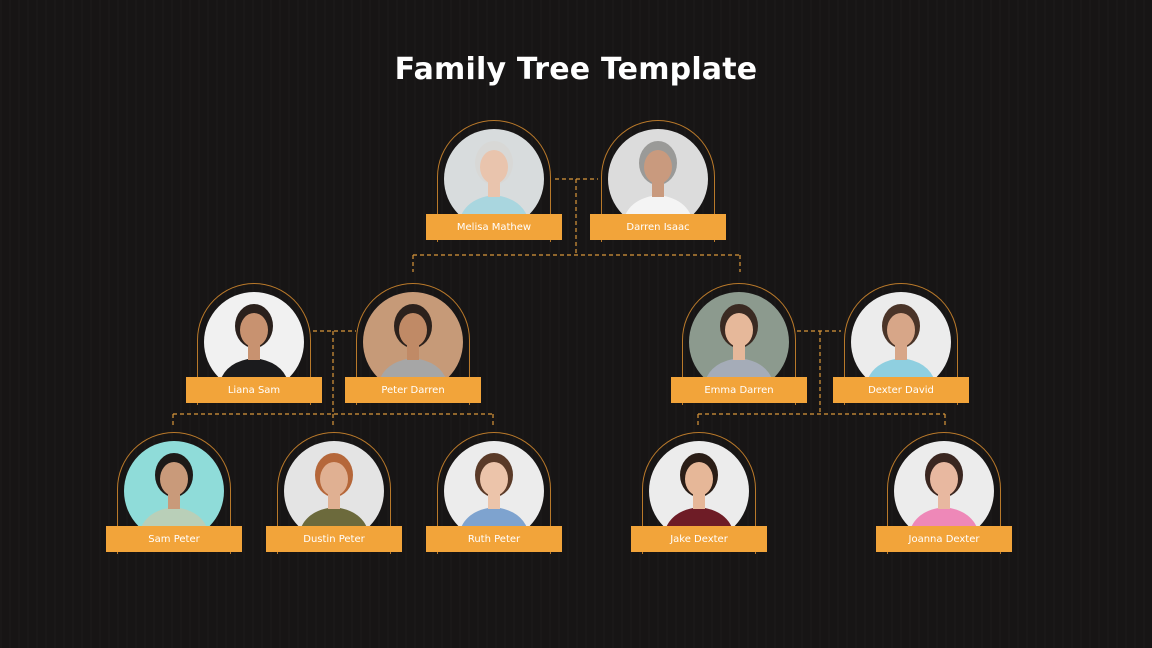 Image resolution: width=1152 pixels, height=648 pixels. I want to click on member-card-jake: Jake Dexter, so click(699, 502).